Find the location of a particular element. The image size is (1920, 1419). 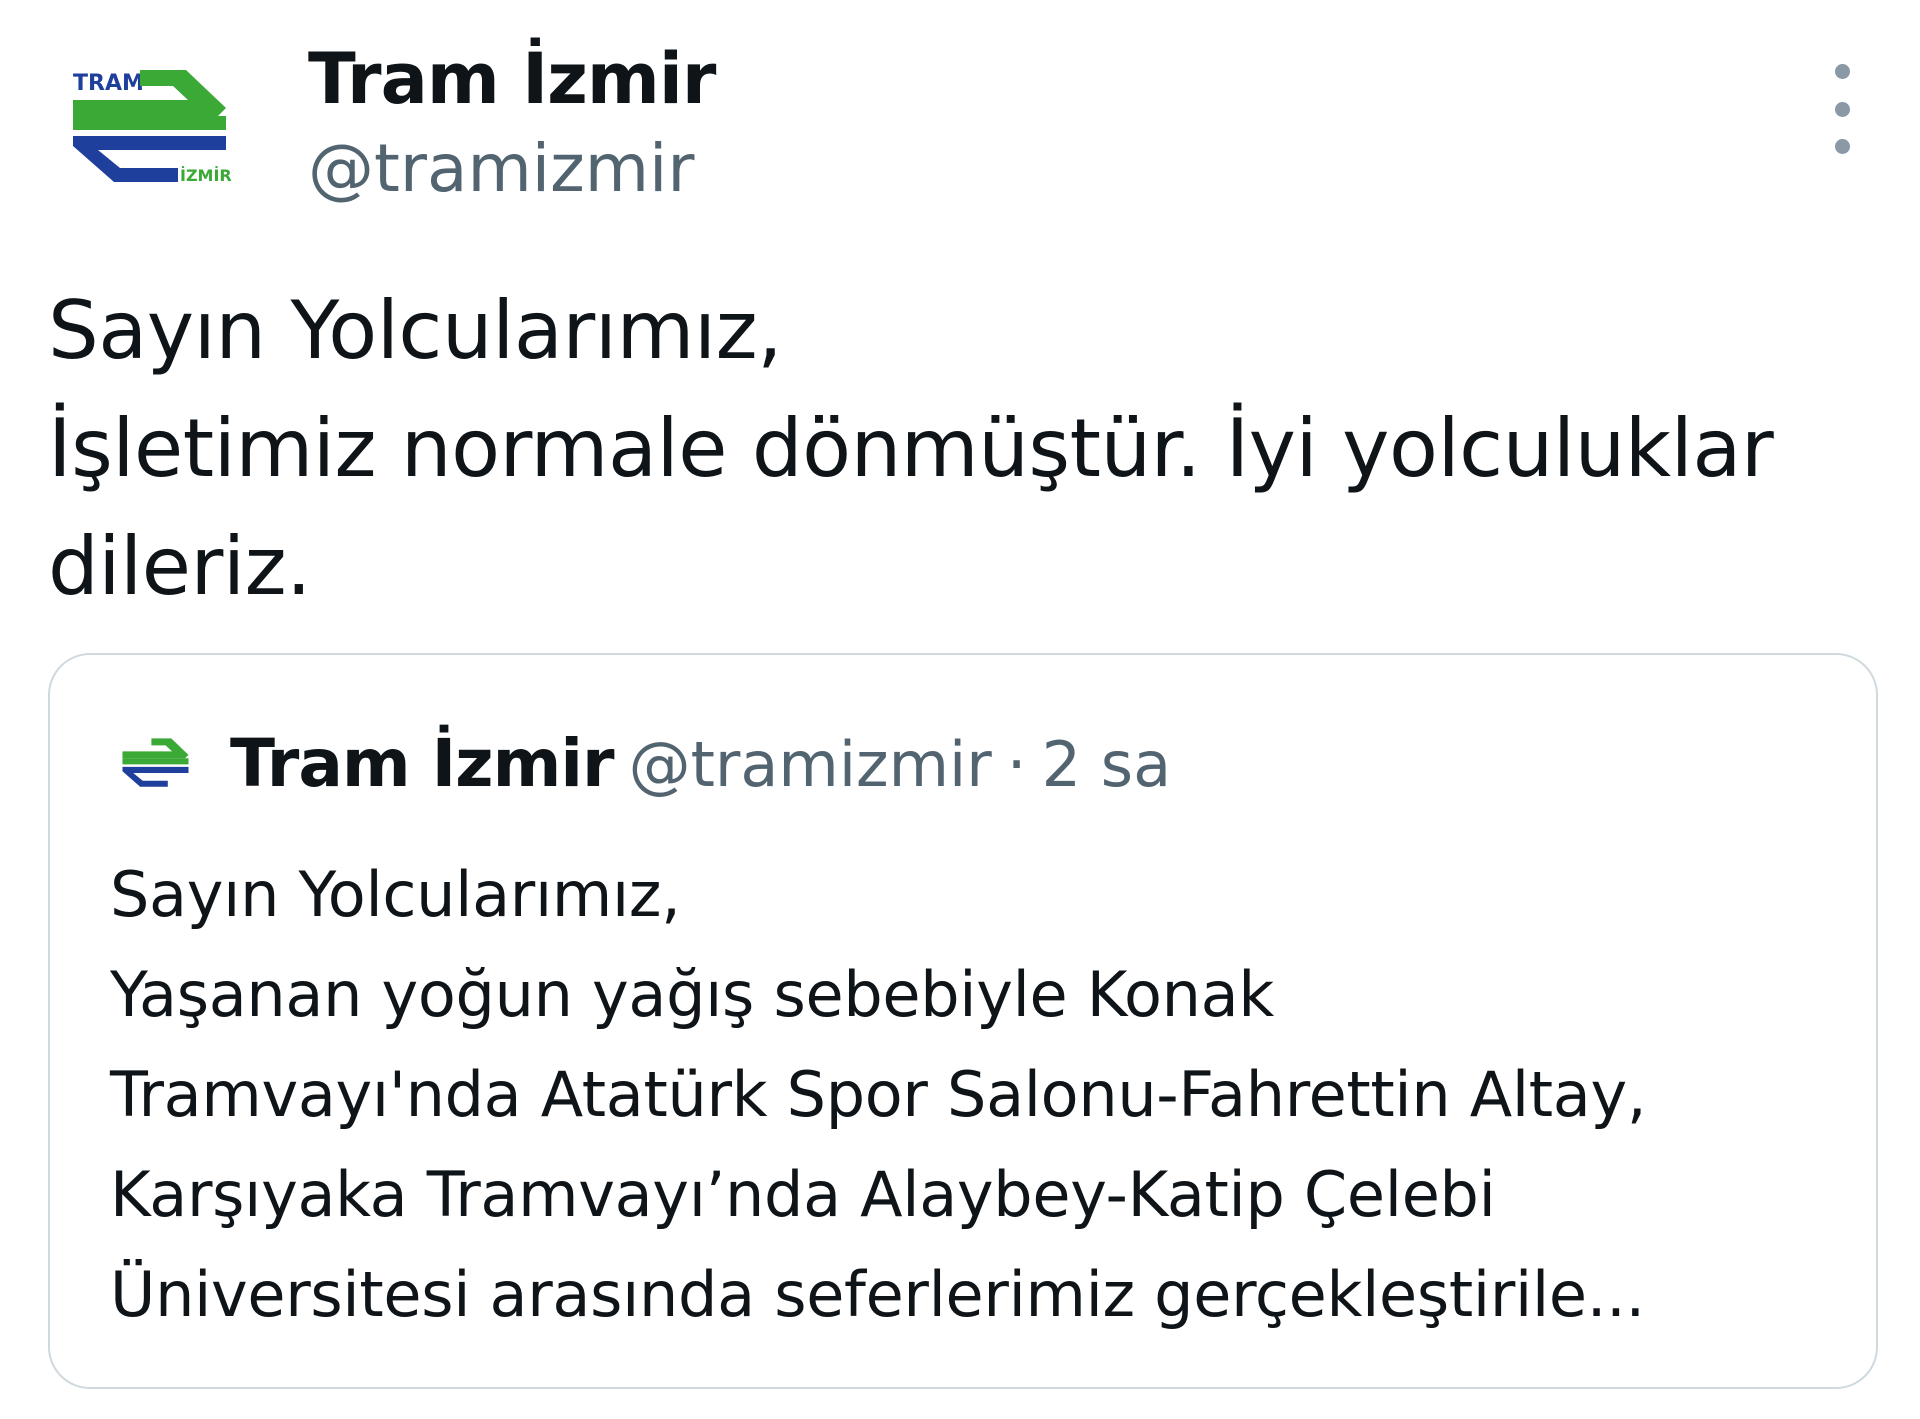

tweet-text-line: dileriz. is located at coordinates (180, 566).